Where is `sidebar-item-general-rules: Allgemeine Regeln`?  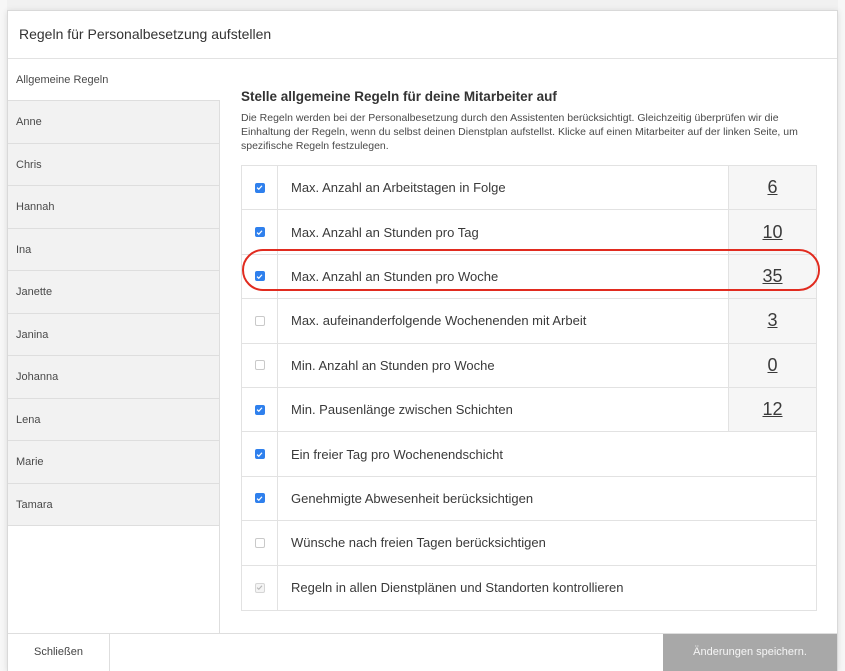 sidebar-item-general-rules: Allgemeine Regeln is located at coordinates (114, 80).